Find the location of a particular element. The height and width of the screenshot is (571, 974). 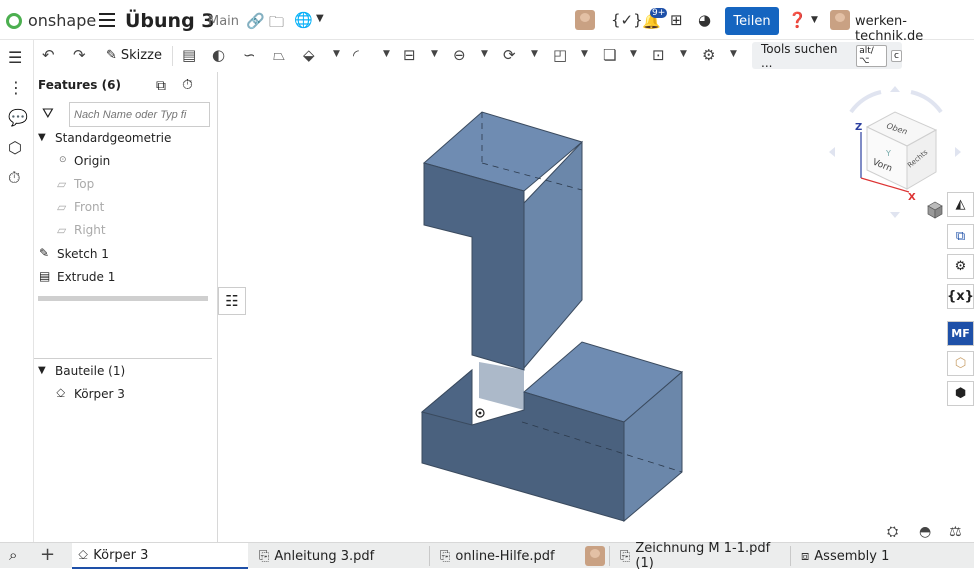

display-mode-icon: ⛭ is located at coordinates (892, 532).